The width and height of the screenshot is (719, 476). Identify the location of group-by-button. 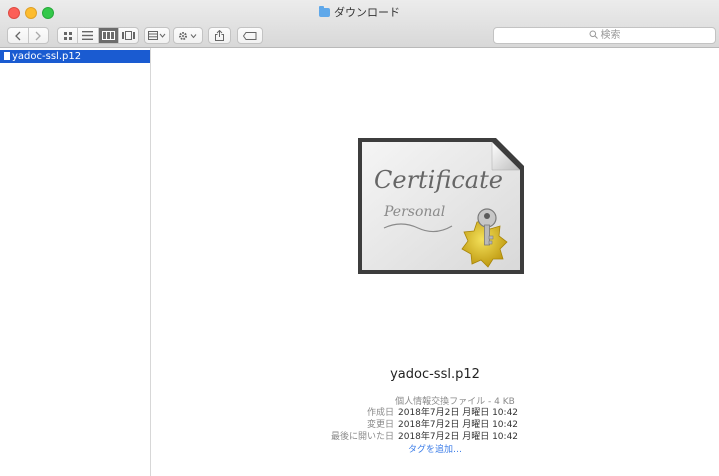
(157, 35).